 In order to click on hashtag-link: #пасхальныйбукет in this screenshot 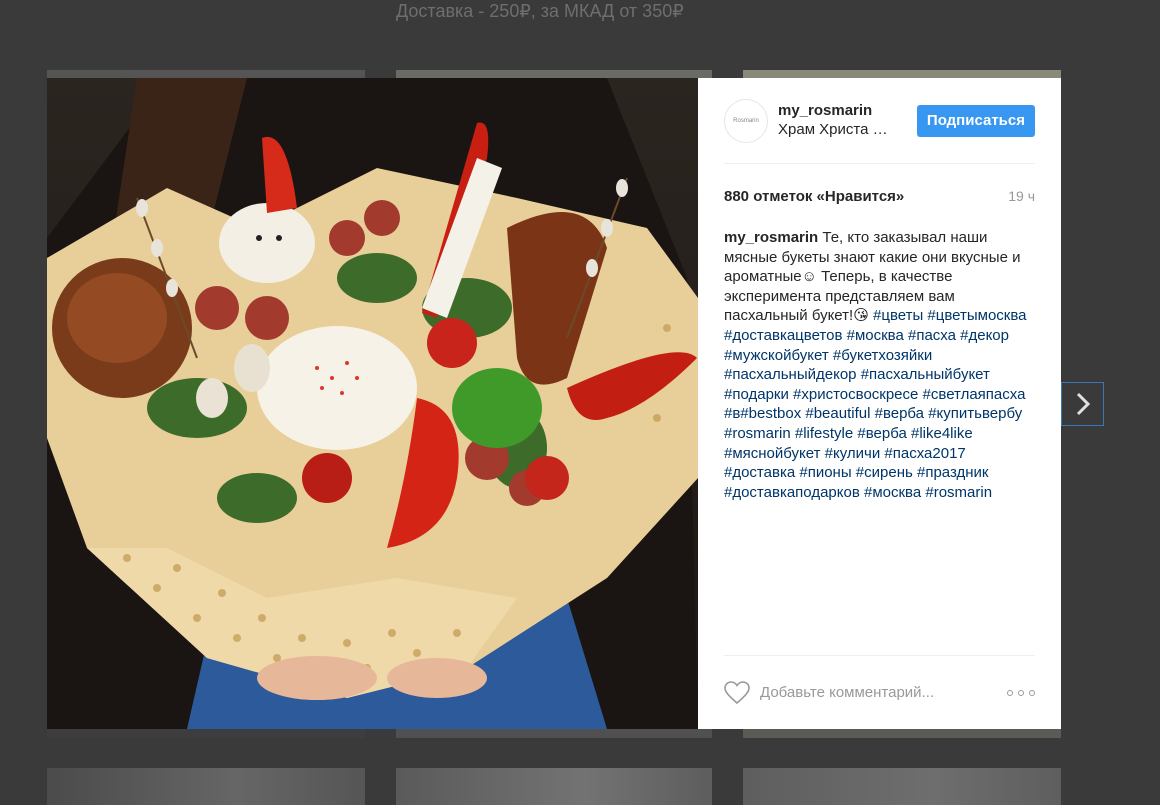, I will do `click(925, 374)`.